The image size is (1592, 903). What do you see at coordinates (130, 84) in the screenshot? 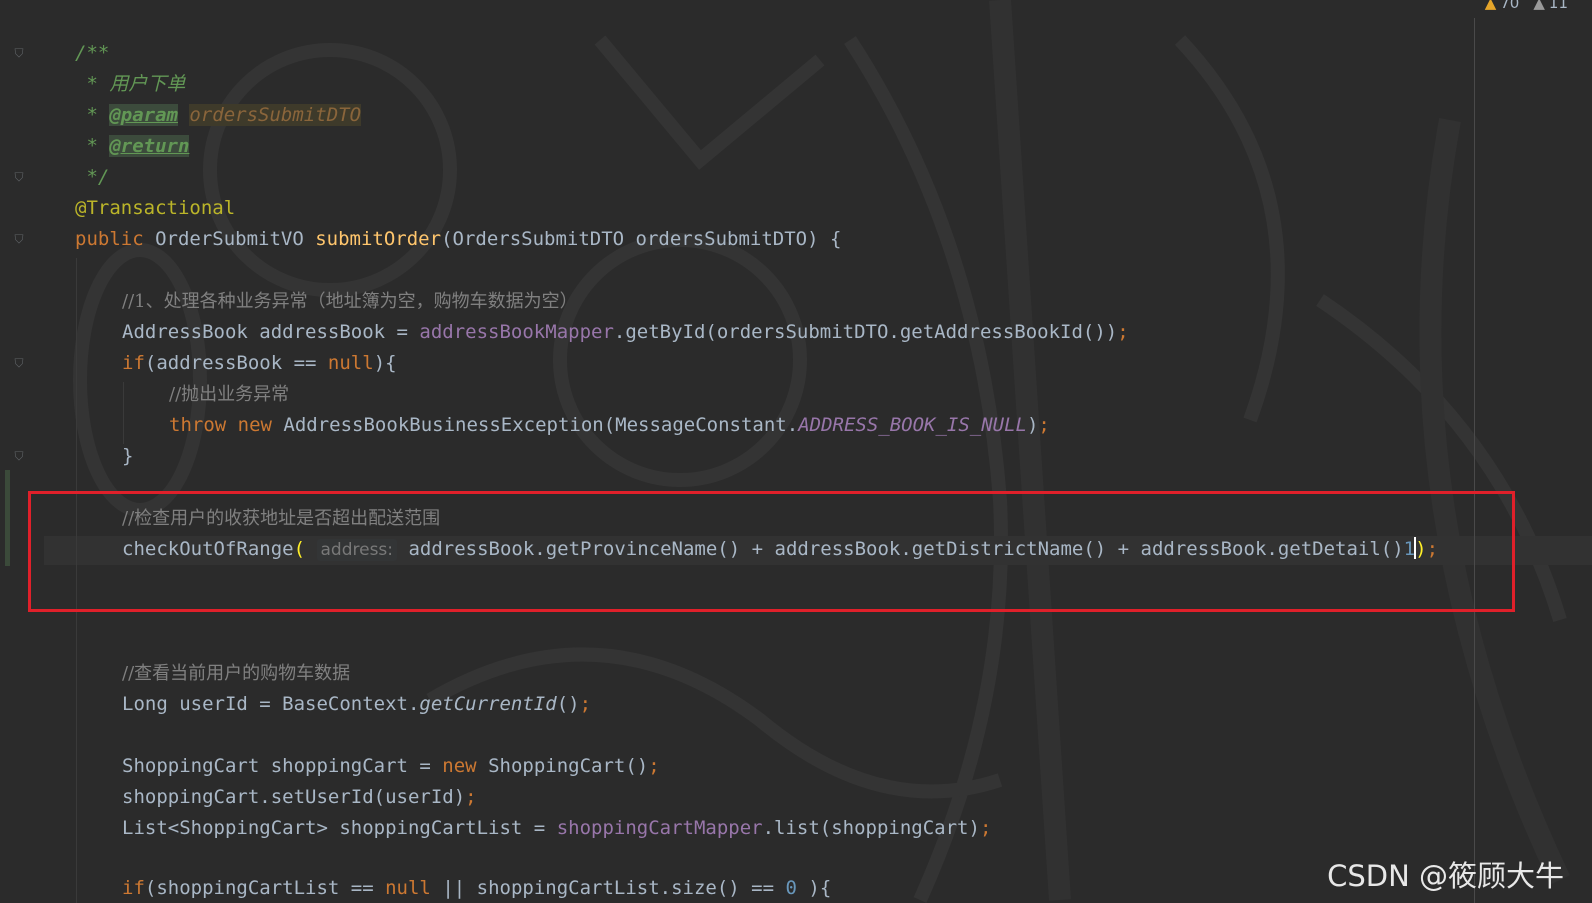
I see `doc-comment-description: * 用户下单` at bounding box center [130, 84].